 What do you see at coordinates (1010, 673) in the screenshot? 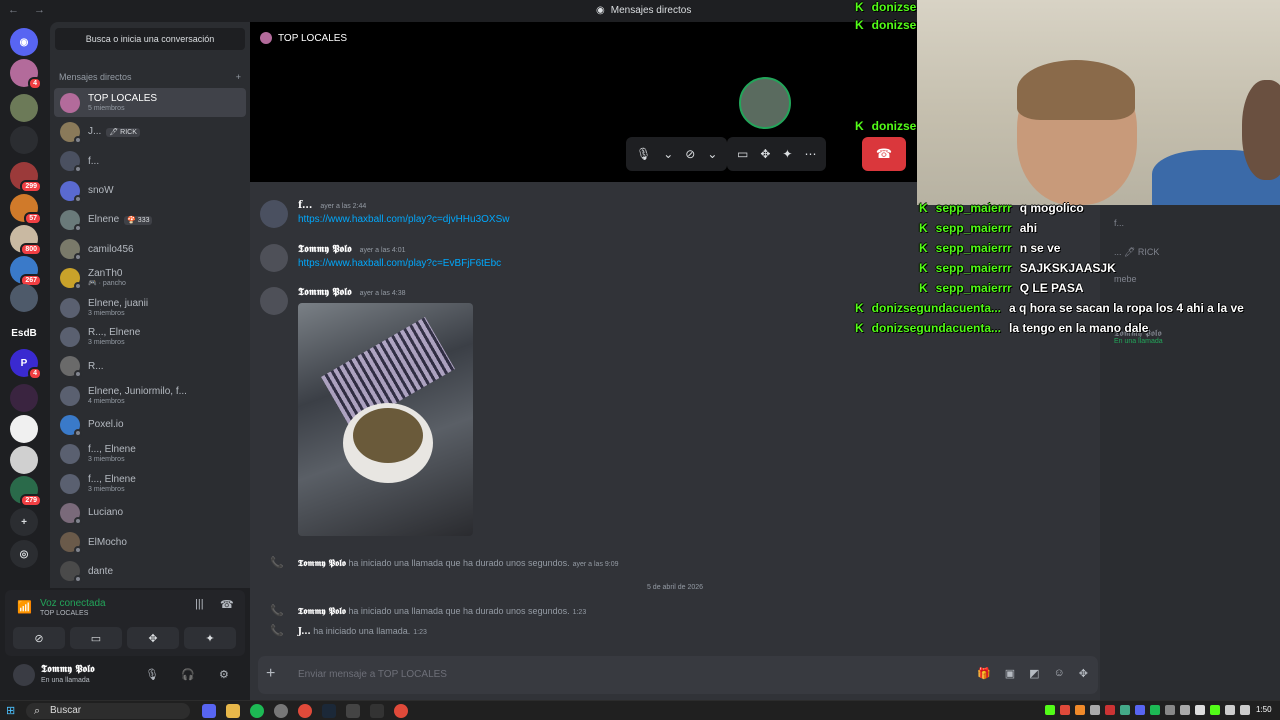
I see `gif-icon: ▣` at bounding box center [1010, 673].